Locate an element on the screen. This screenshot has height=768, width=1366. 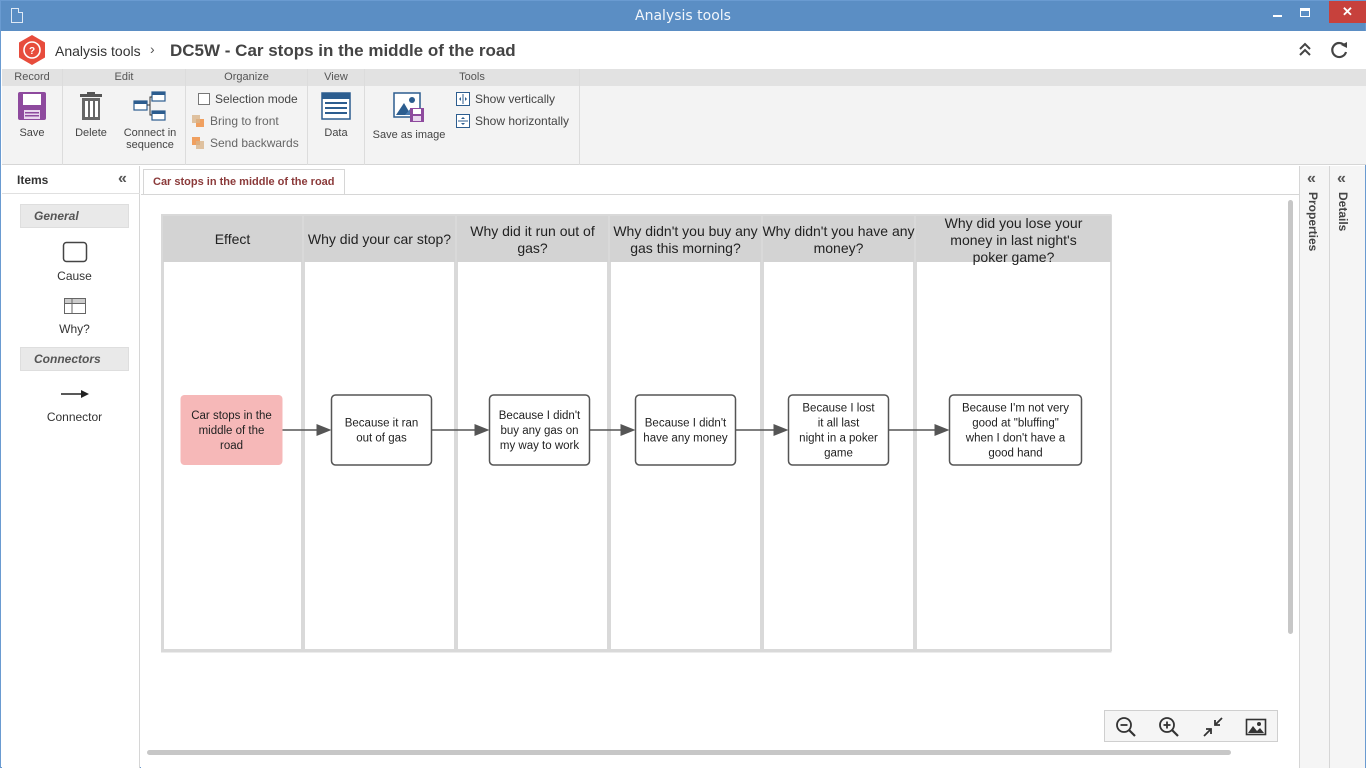
delete-button: Delete is located at coordinates (91, 115).